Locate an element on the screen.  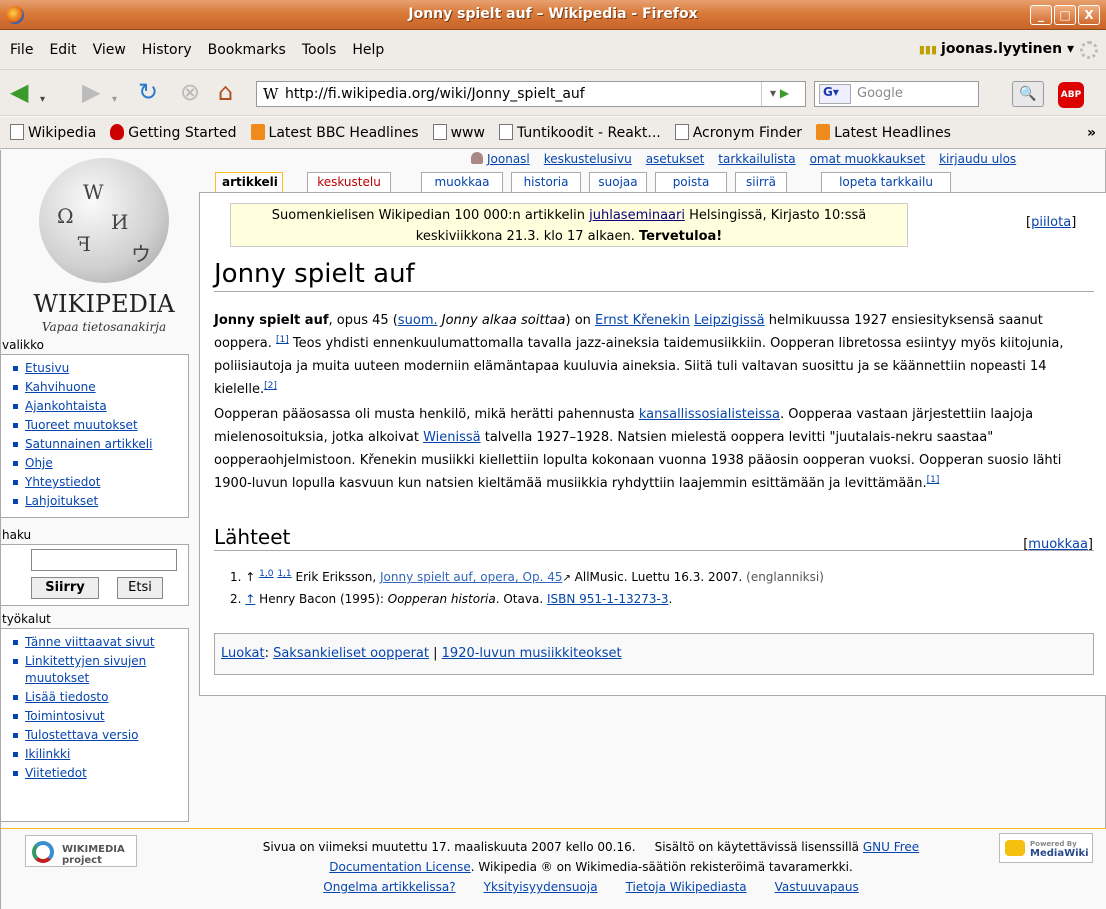
wikipedia-logo: WΩИꟻウ WIKIPEDIA Vapaa tietosanakirja is located at coordinates (104, 246).